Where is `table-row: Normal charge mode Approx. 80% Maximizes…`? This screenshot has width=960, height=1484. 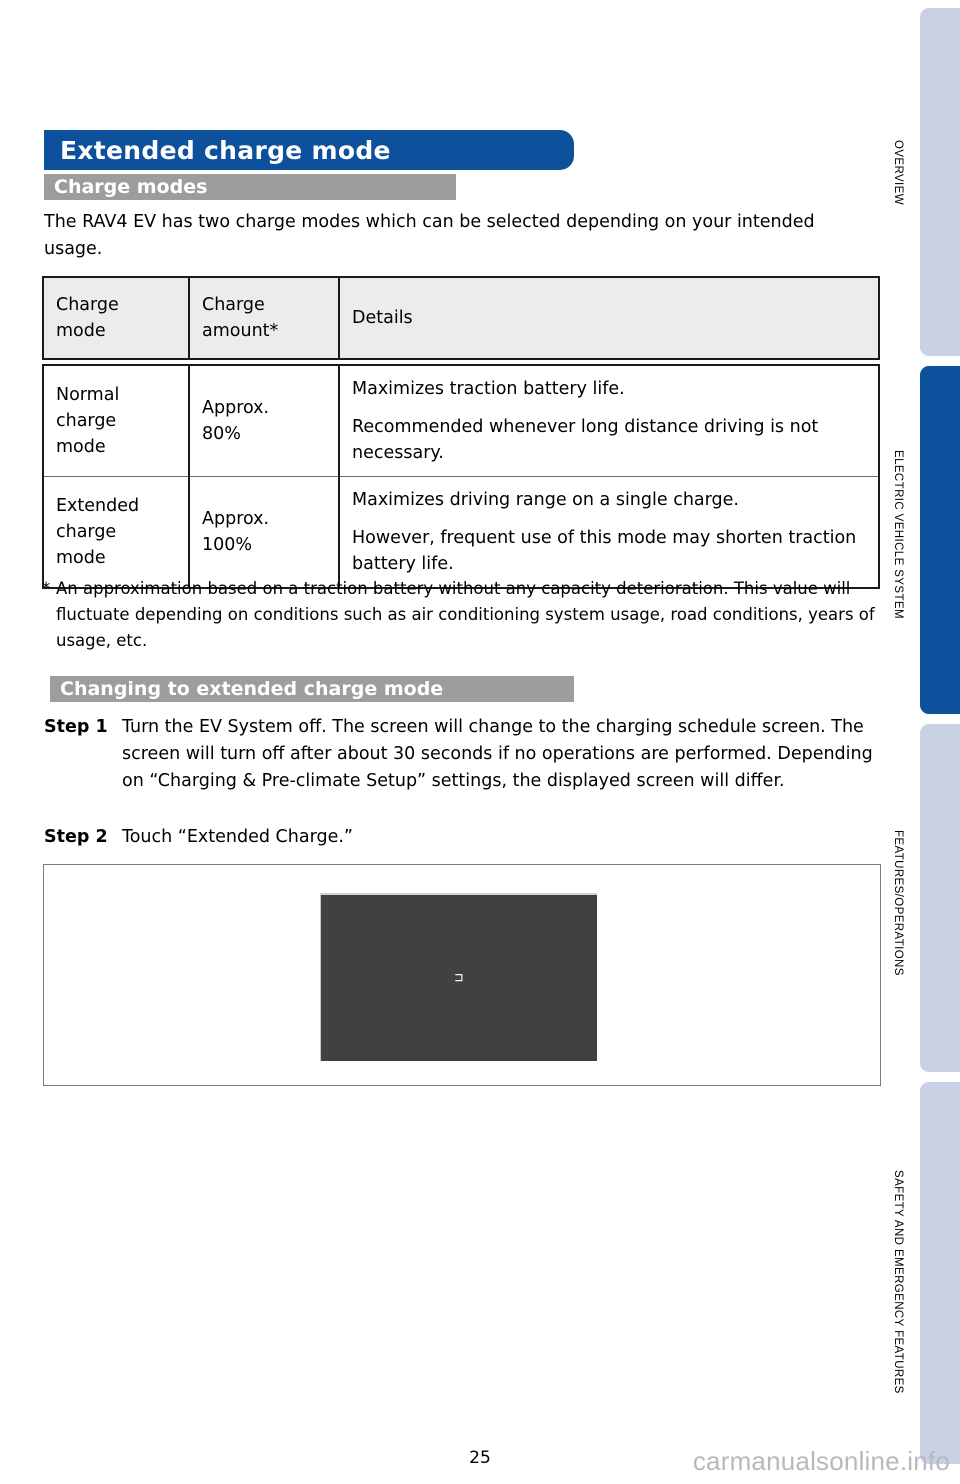
table-row: Normal charge mode Approx. 80% Maximizes… is located at coordinates (461, 420).